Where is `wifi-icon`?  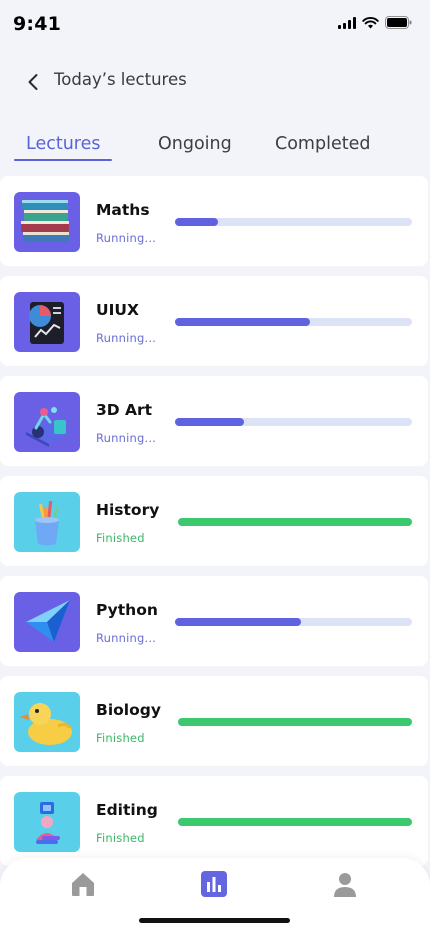 wifi-icon is located at coordinates (370, 22).